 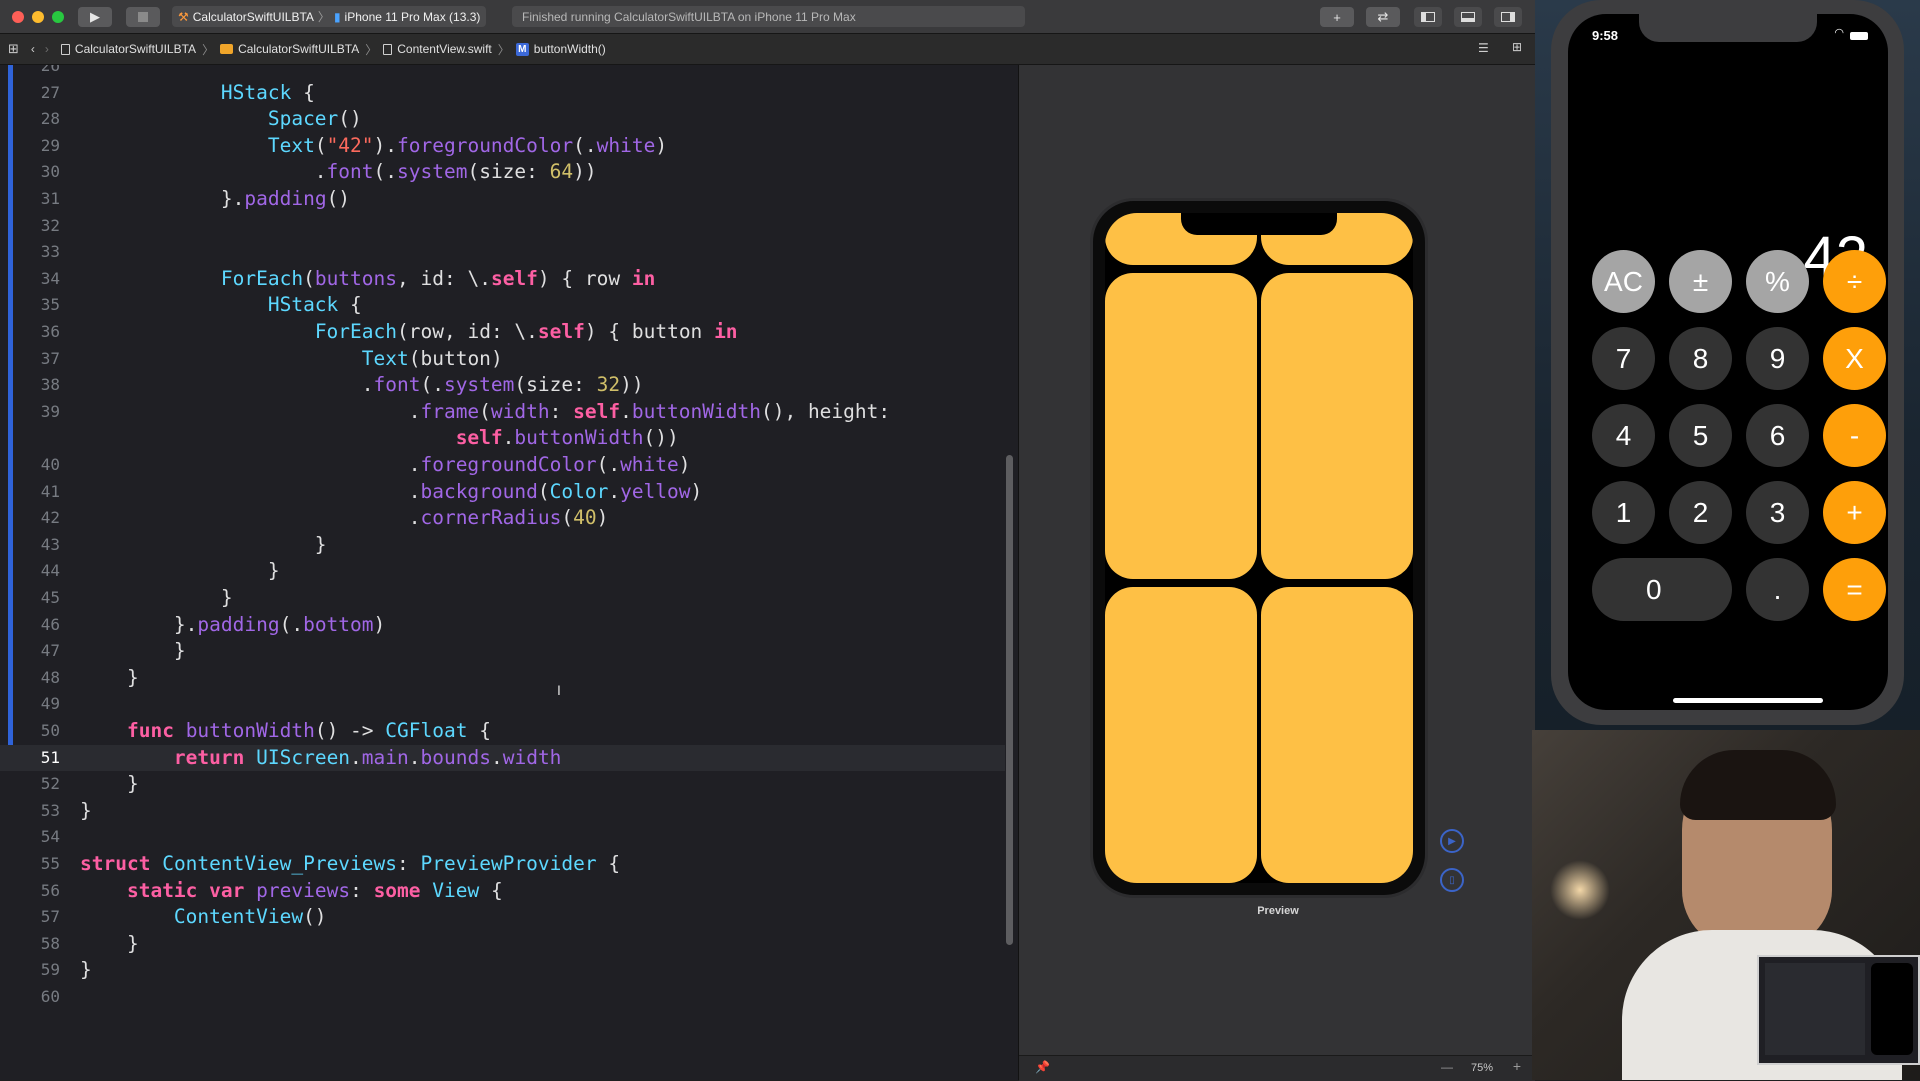 I want to click on calc-key: ., so click(x=1777, y=589).